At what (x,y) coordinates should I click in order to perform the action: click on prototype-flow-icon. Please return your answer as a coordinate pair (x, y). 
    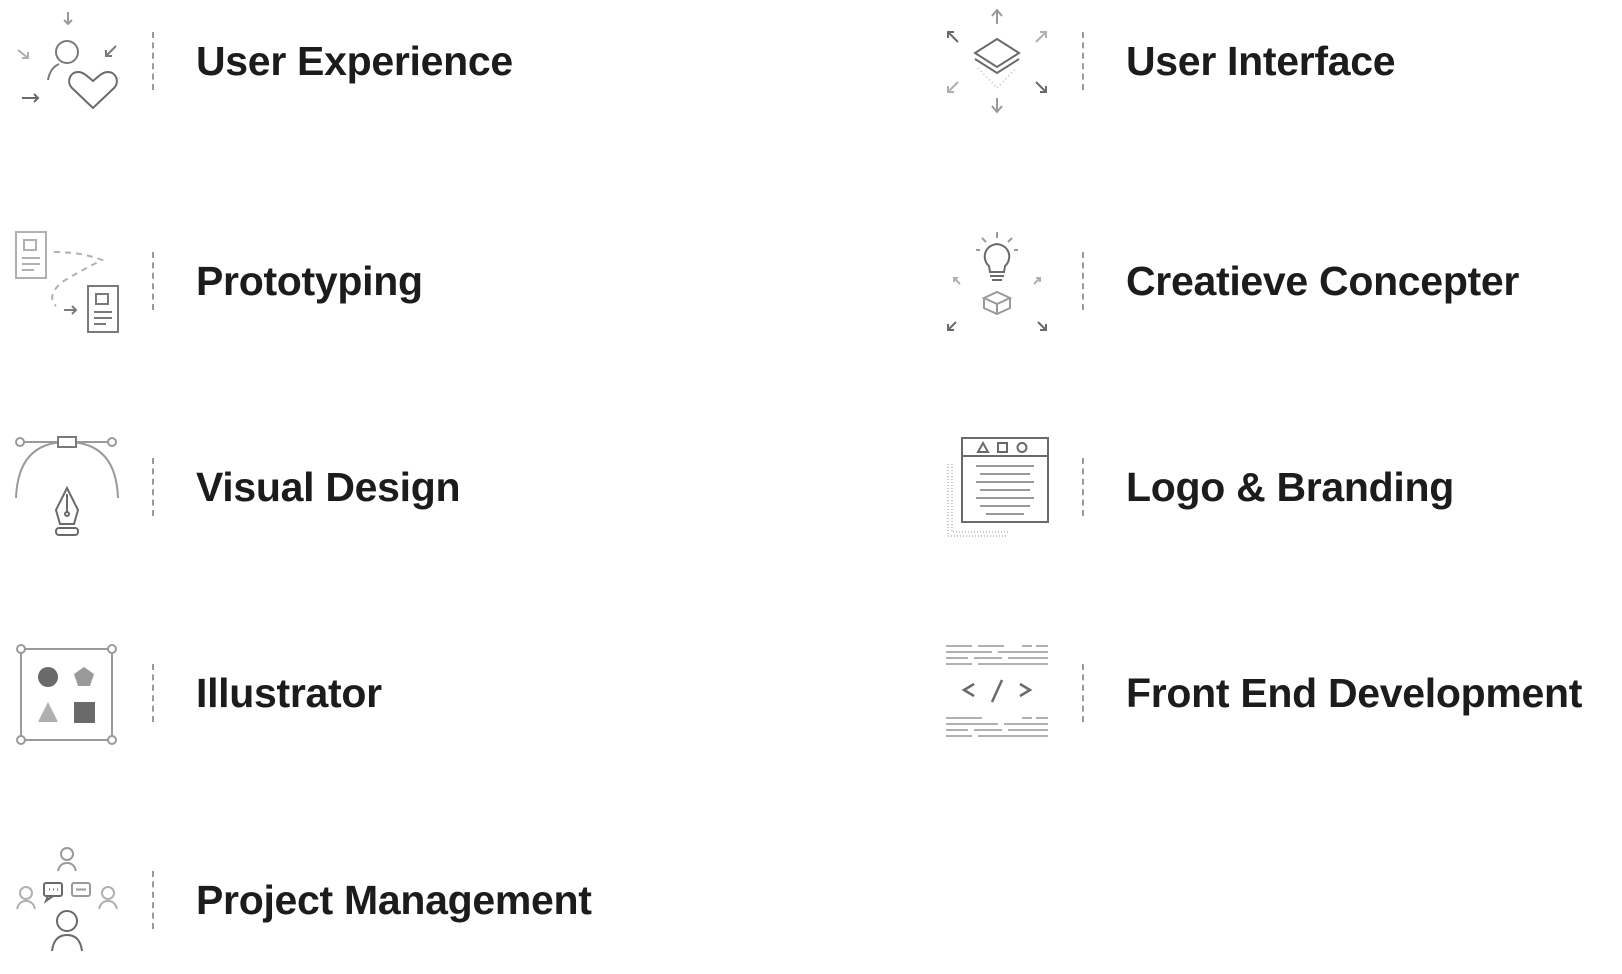
    Looking at the image, I should click on (67, 281).